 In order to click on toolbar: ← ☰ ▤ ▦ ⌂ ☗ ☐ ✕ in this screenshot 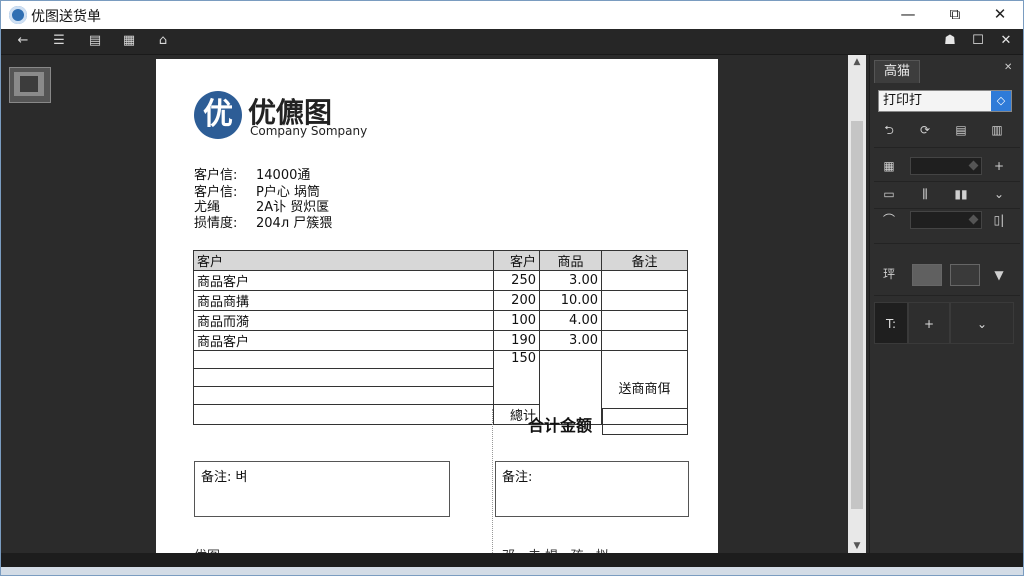, I will do `click(512, 42)`.